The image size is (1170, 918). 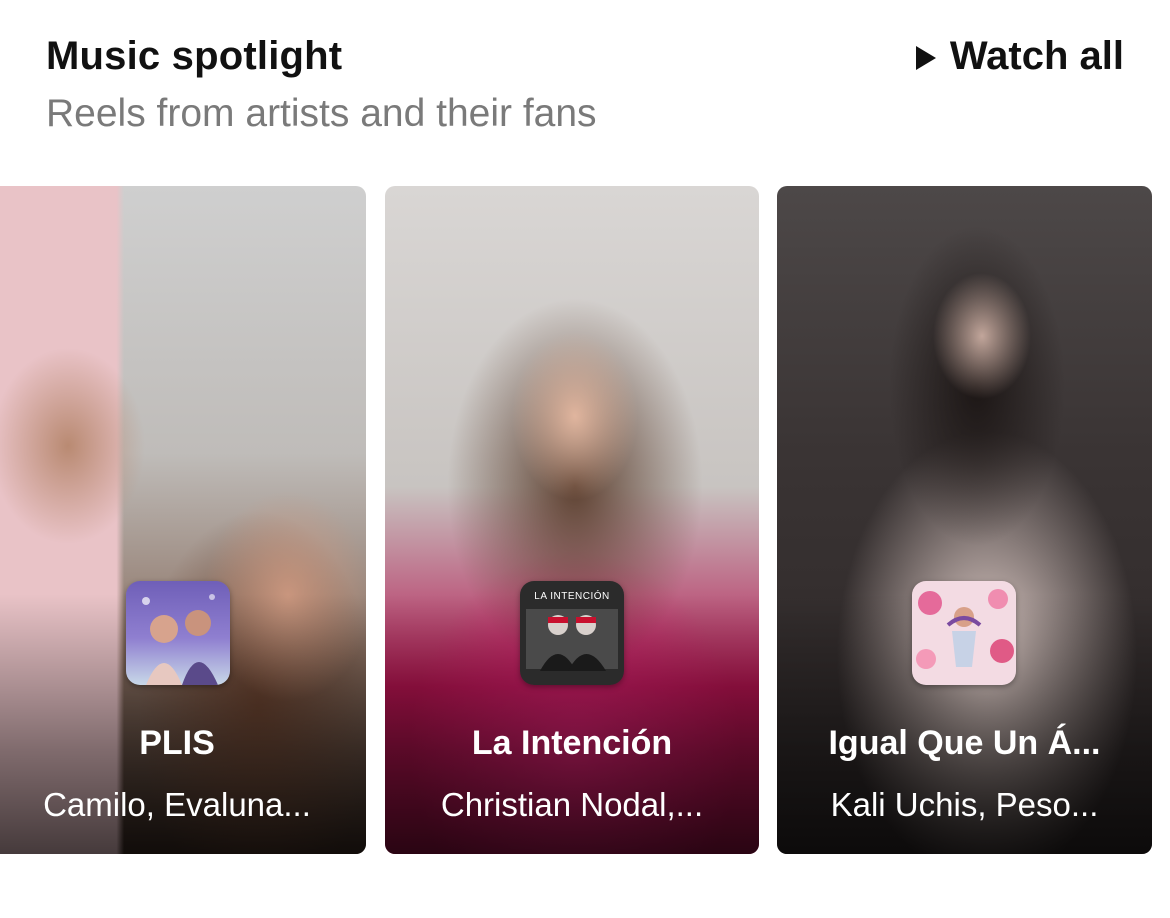 I want to click on watch-all-label: Watch all, so click(x=1036, y=56).